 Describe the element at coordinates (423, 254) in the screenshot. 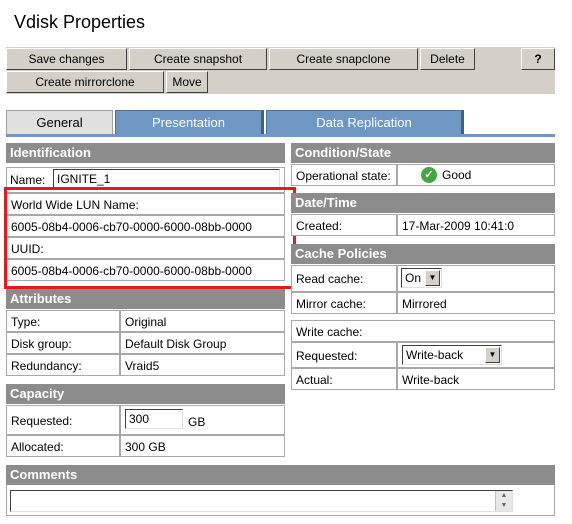

I see `cache-heading: Cache Policies` at that location.